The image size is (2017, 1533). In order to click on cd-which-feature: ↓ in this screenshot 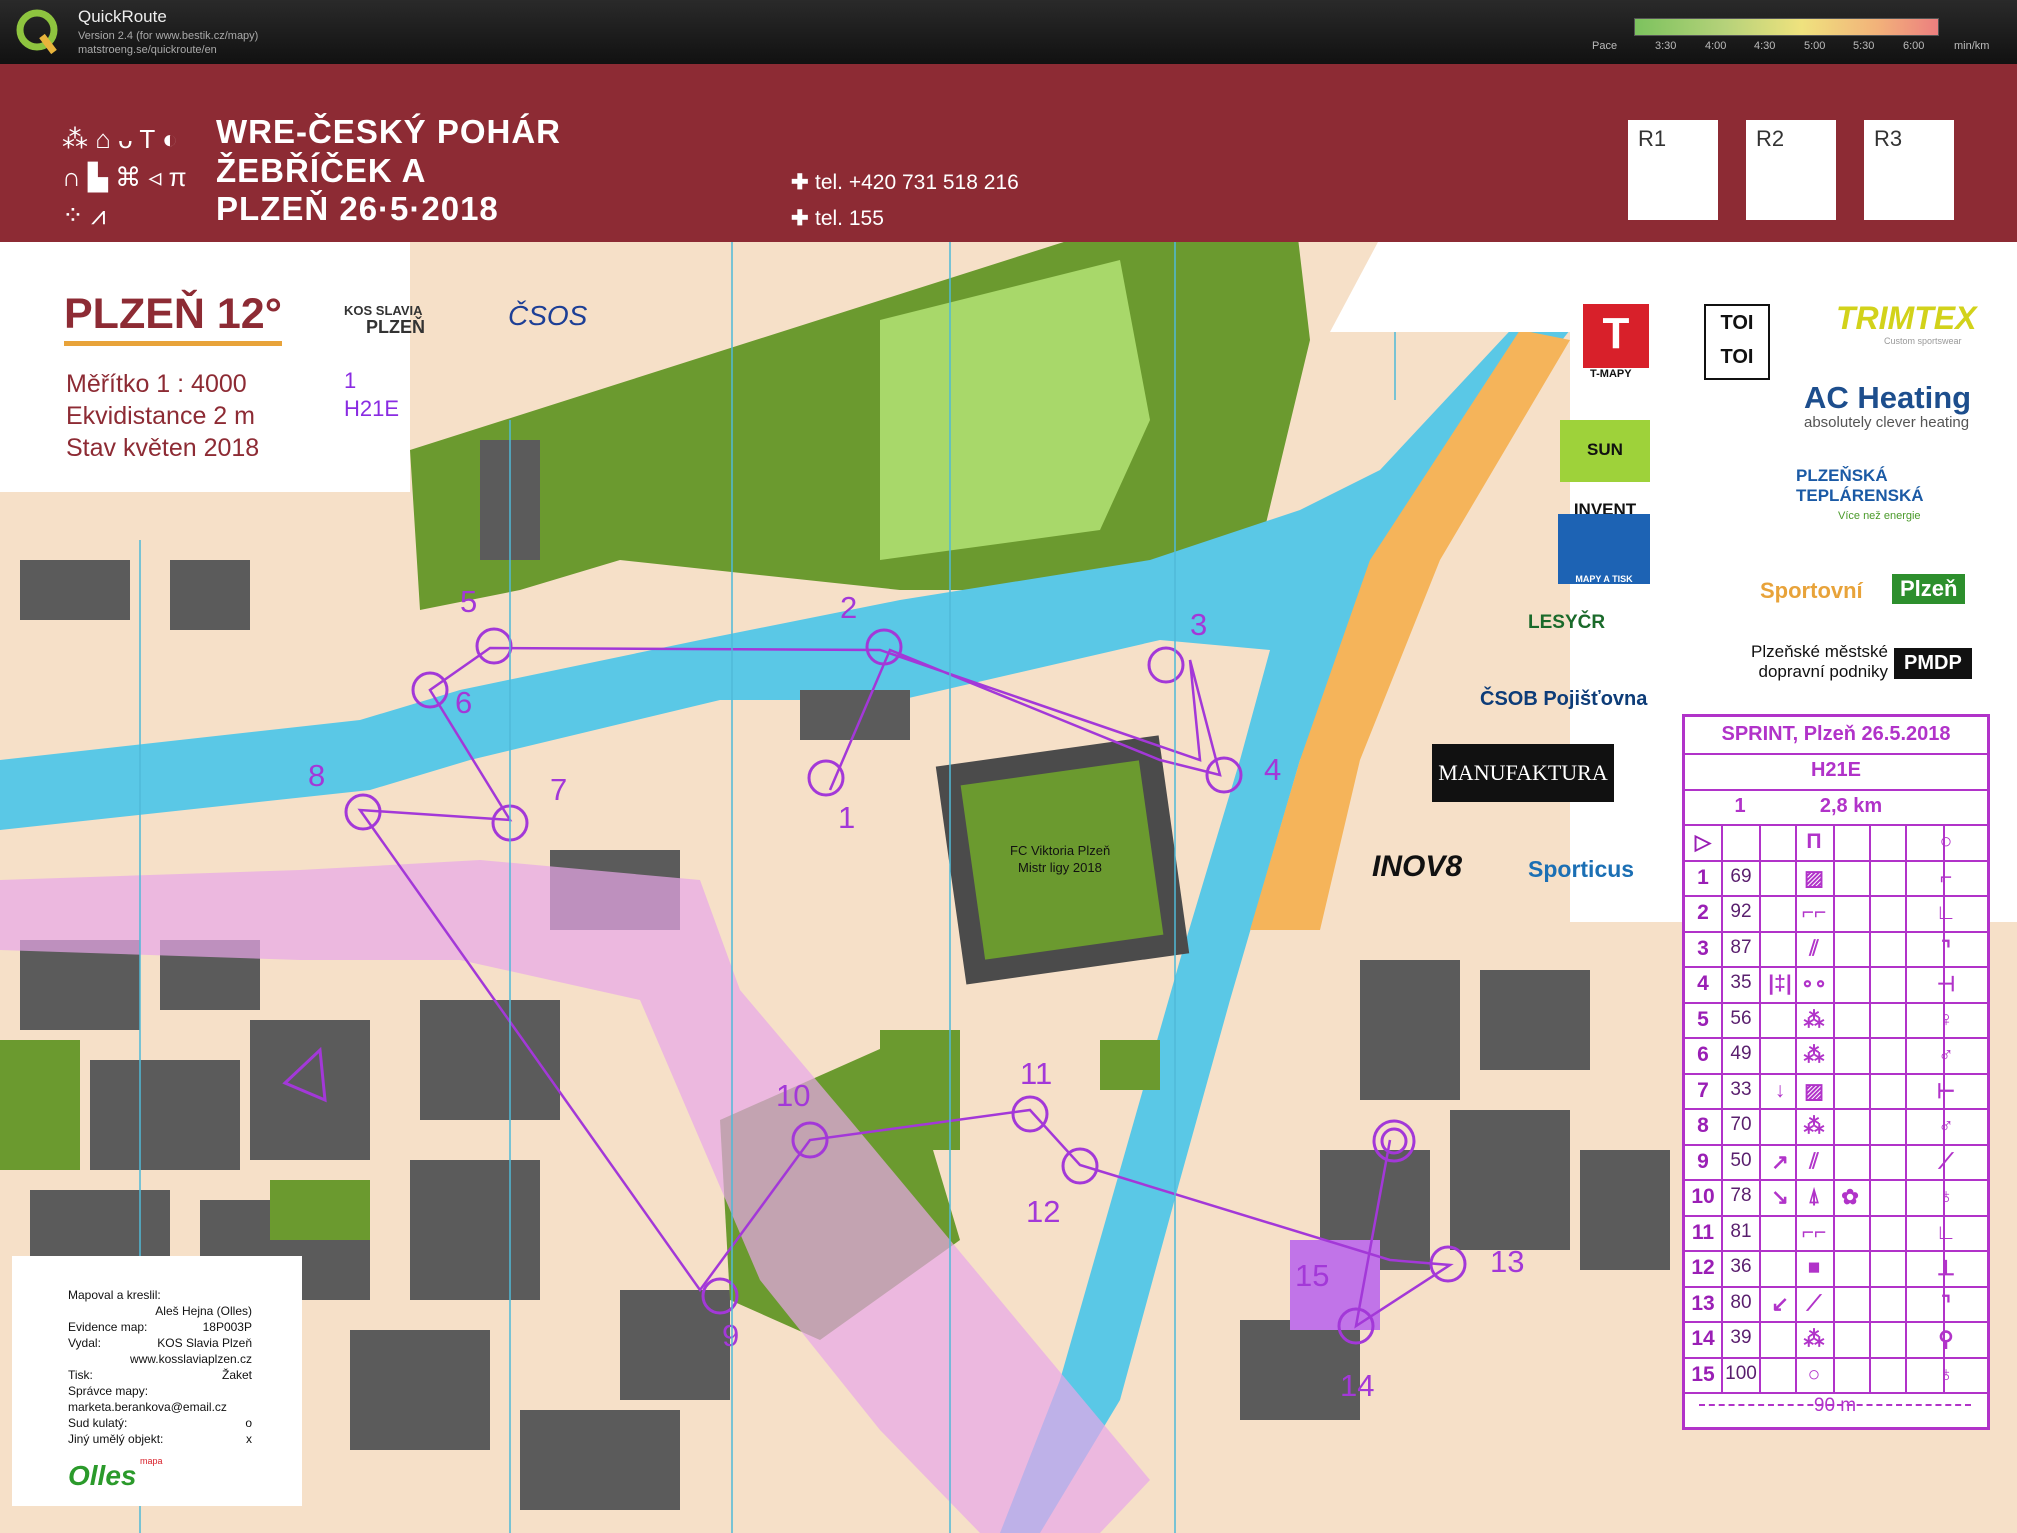, I will do `click(1780, 1090)`.